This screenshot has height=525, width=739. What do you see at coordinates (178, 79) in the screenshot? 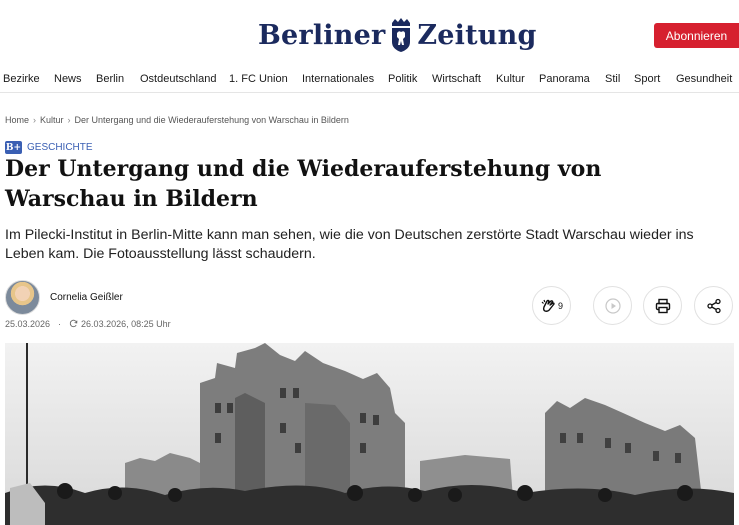
I see `nav-item-ostdeutschland: Ostdeutschland` at bounding box center [178, 79].